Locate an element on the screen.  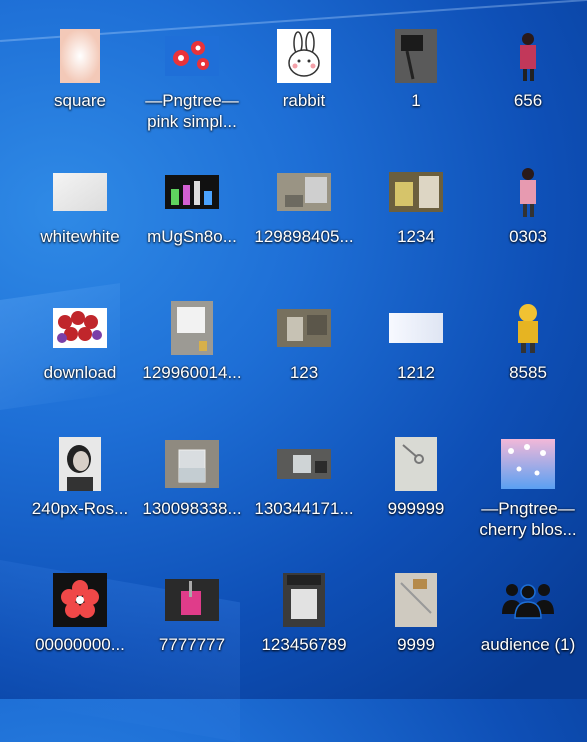
icon-label: 656 is located at coordinates (528, 100).